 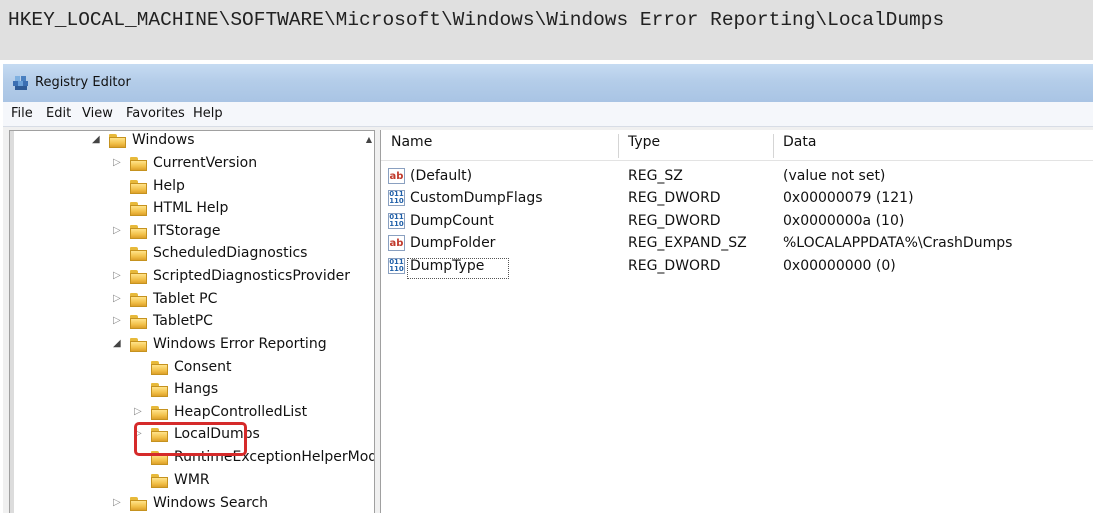 I want to click on tree-item-label: Windows, so click(x=163, y=140).